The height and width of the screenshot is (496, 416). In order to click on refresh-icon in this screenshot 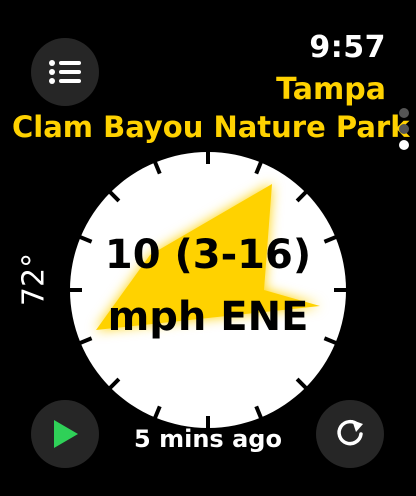, I will do `click(350, 432)`.